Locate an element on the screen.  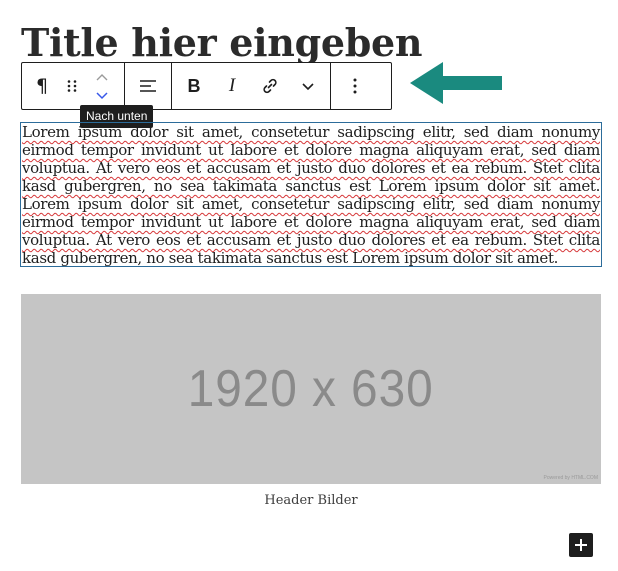
block-controls-group: ¶ is located at coordinates (73, 86).